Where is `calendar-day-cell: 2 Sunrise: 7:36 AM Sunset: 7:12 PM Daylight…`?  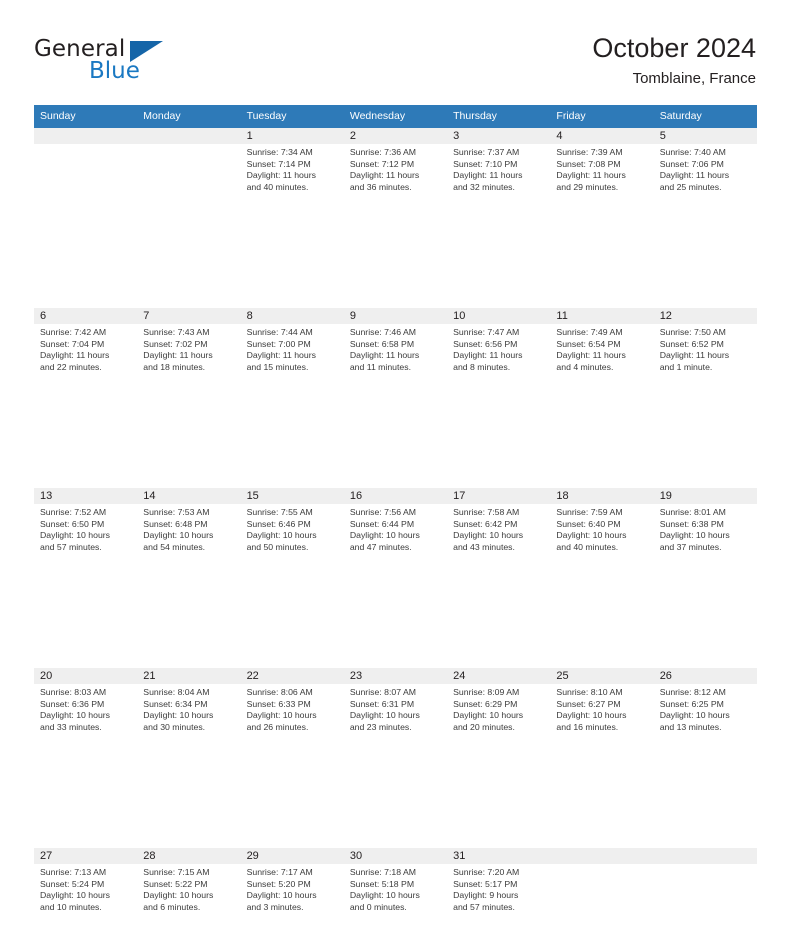 calendar-day-cell: 2 Sunrise: 7:36 AM Sunset: 7:12 PM Daylight… is located at coordinates (395, 173).